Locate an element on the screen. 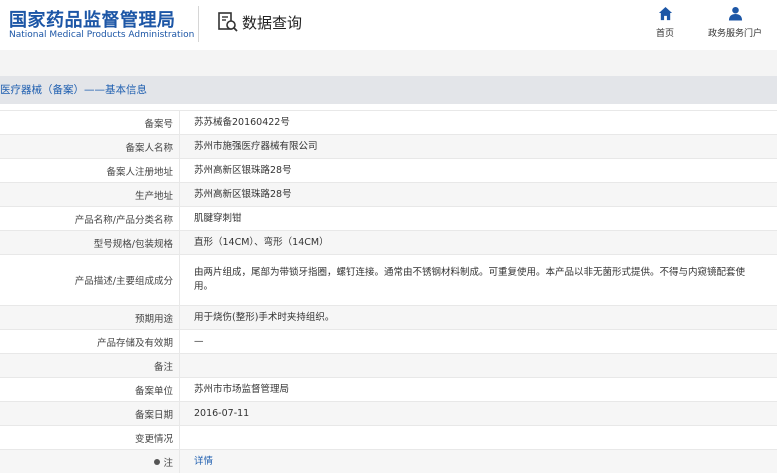 This screenshot has height=473, width=777. table-row: 注 详情 is located at coordinates (388, 461).